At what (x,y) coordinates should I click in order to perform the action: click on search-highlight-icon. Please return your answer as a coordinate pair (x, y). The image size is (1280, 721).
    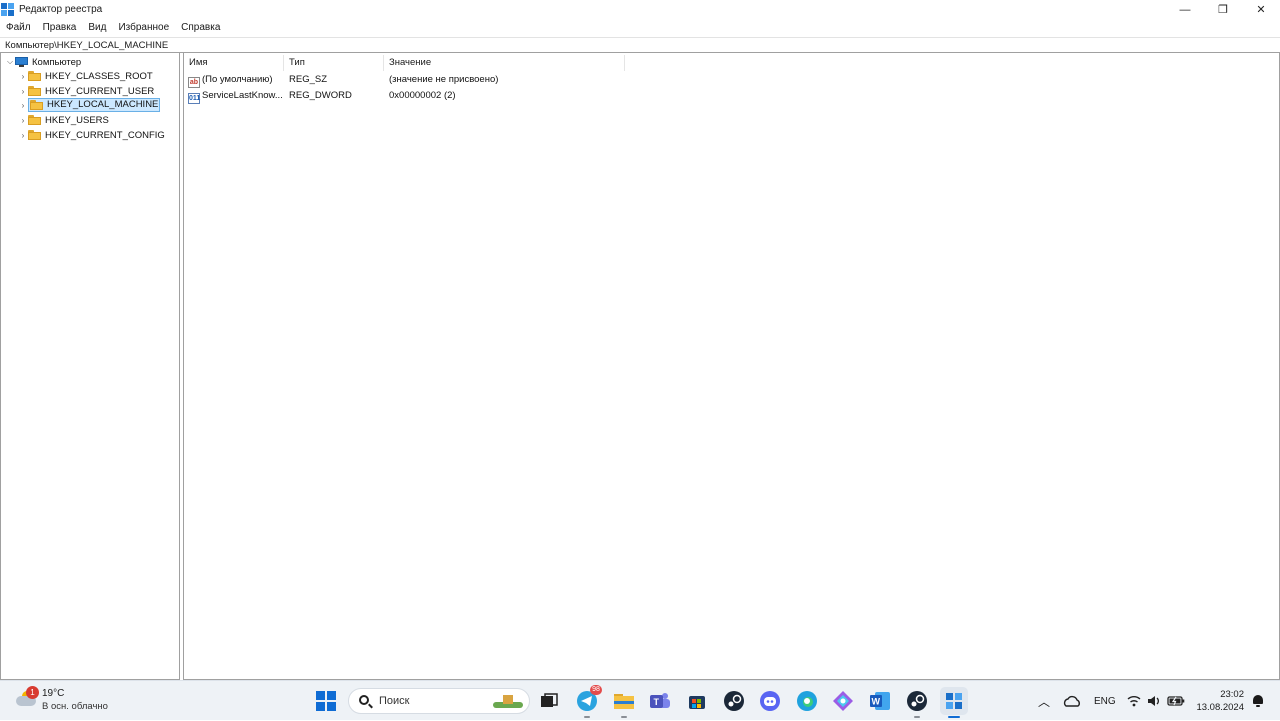
    Looking at the image, I should click on (508, 701).